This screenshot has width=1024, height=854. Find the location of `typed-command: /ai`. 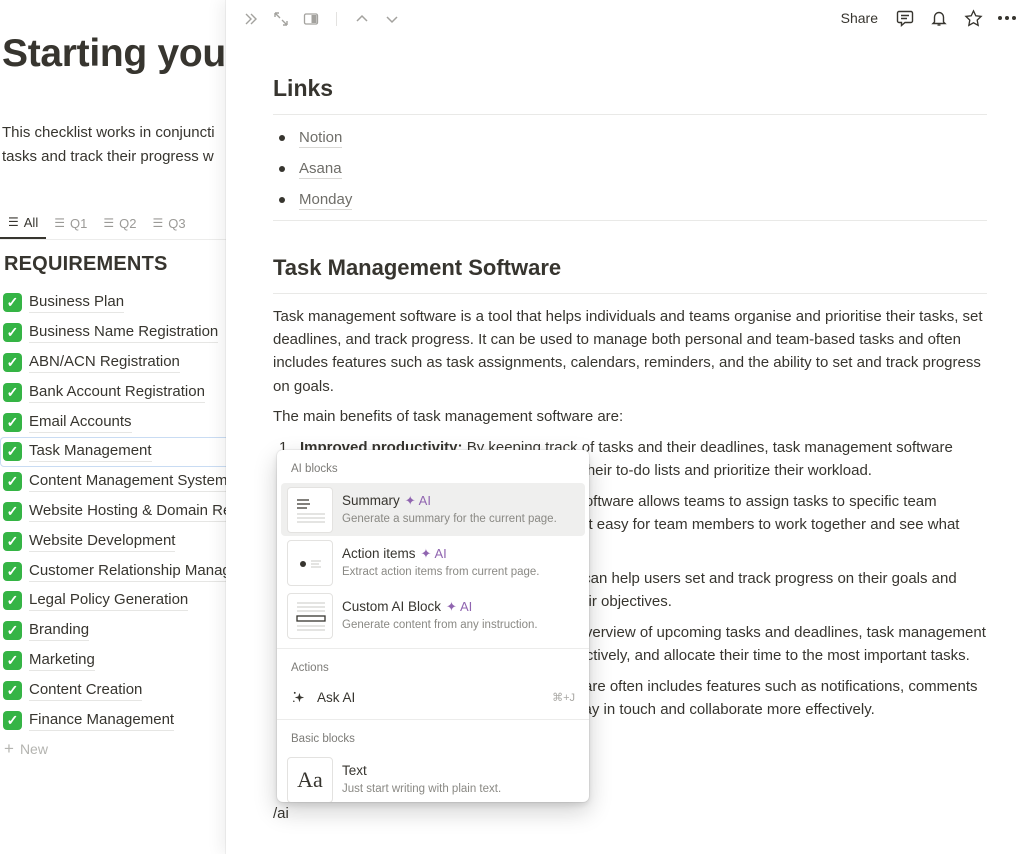

typed-command: /ai is located at coordinates (281, 813).